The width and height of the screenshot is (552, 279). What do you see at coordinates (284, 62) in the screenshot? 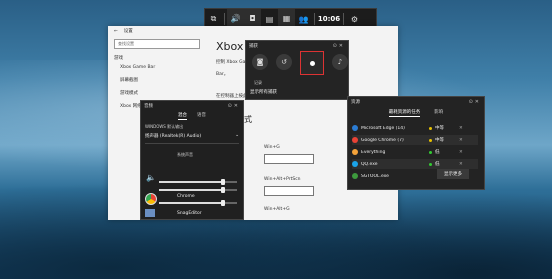
I see `record-last-icon: ↺` at bounding box center [284, 62].